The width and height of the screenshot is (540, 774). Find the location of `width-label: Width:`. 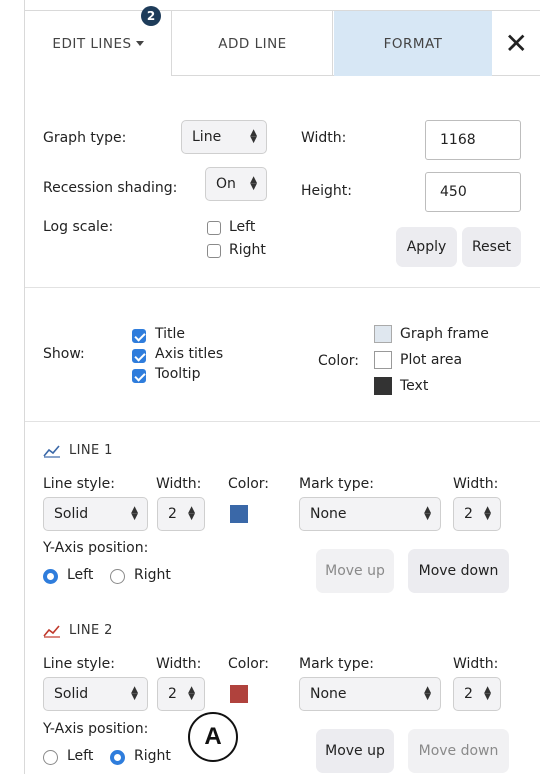

width-label: Width: is located at coordinates (324, 138).